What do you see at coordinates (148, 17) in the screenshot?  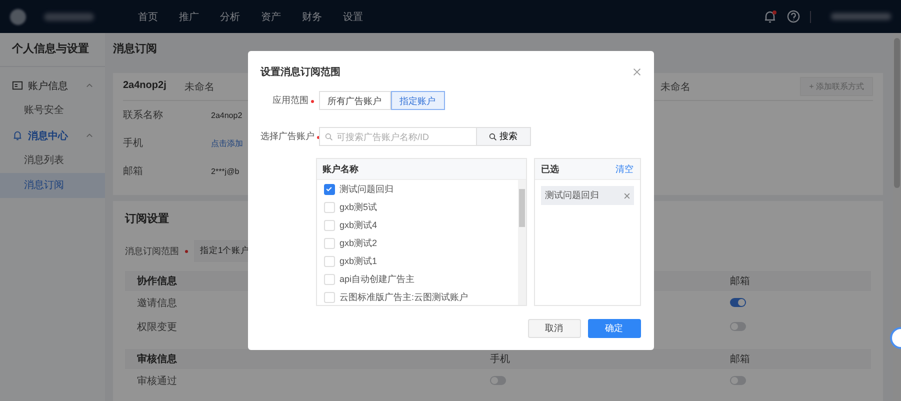 I see `nav-link: 首页` at bounding box center [148, 17].